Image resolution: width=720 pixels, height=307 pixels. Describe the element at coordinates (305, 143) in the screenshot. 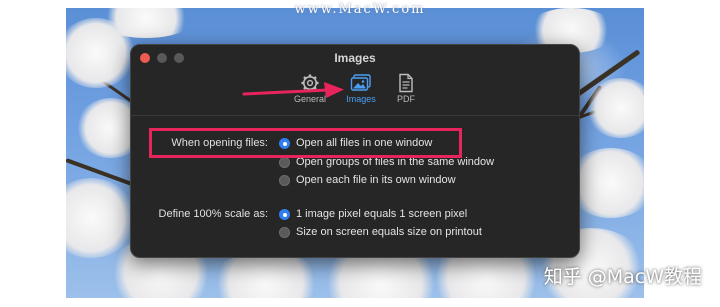

I see `highlight-box` at that location.